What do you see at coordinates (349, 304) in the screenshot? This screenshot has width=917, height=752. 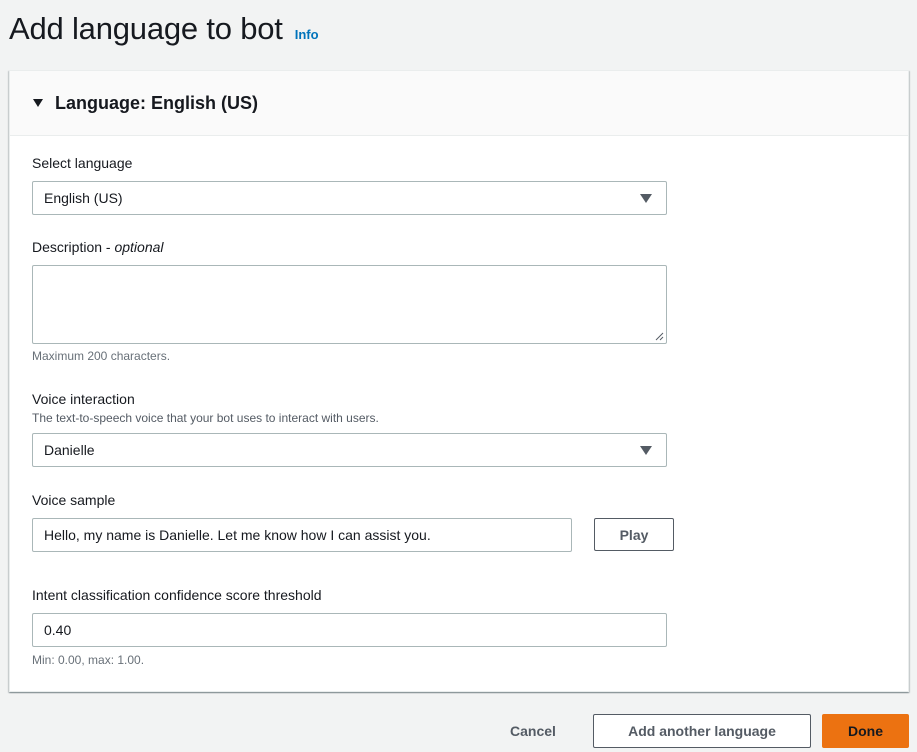 I see `description-textarea` at bounding box center [349, 304].